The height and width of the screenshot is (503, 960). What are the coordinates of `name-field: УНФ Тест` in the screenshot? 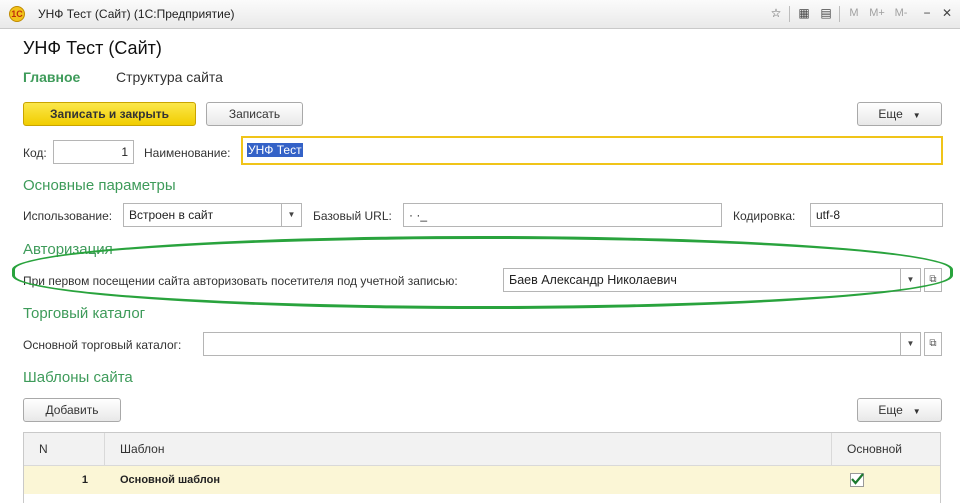 It's located at (592, 150).